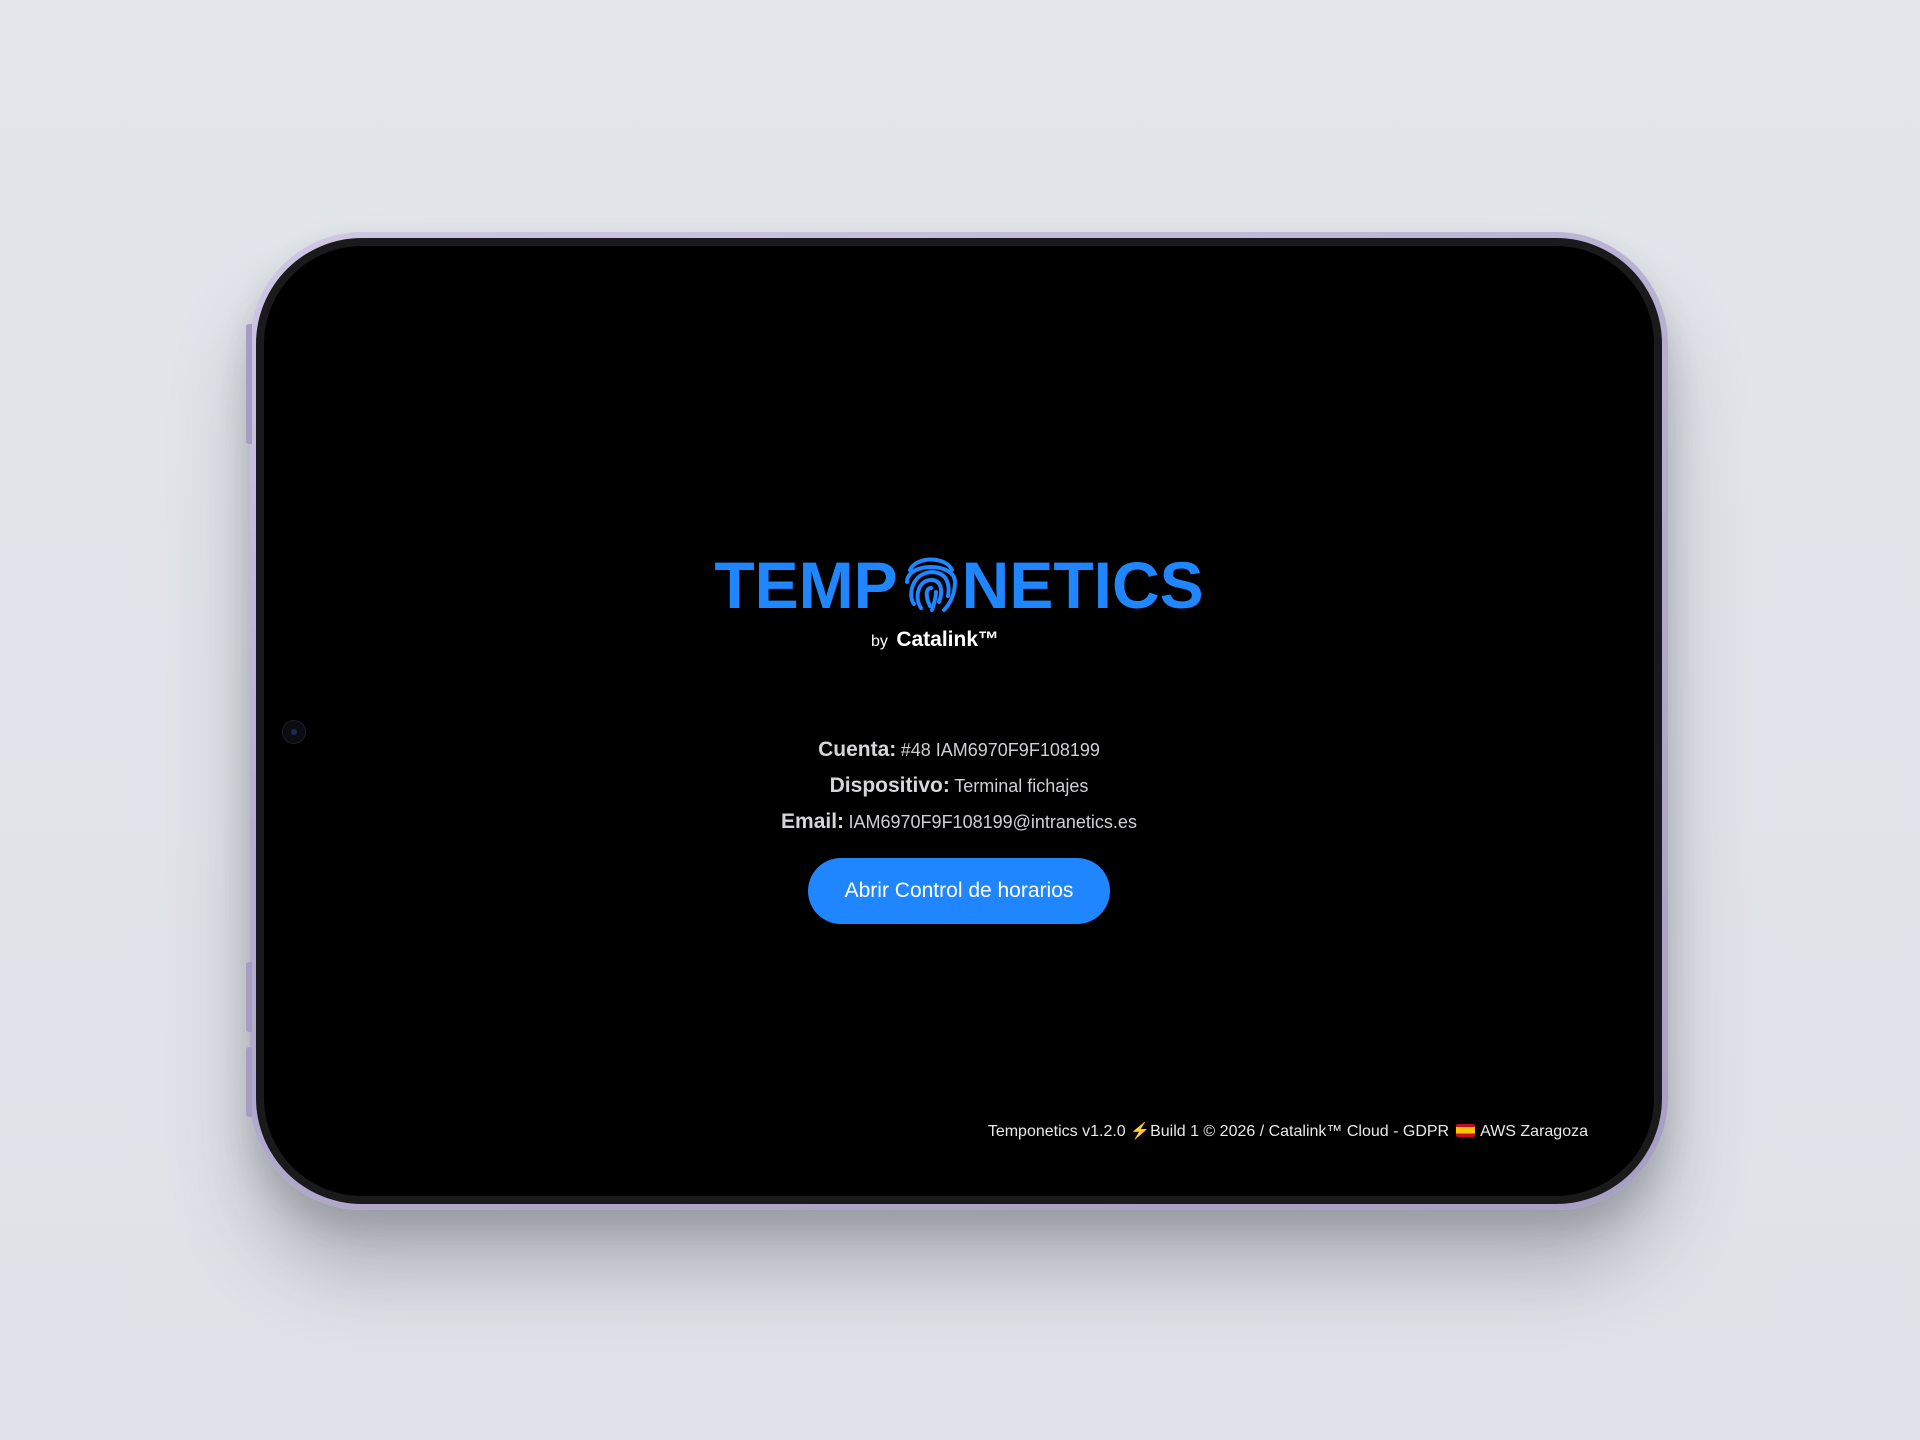 The image size is (1920, 1440). I want to click on device-row: Dispositivo: Terminal fichajes, so click(959, 786).